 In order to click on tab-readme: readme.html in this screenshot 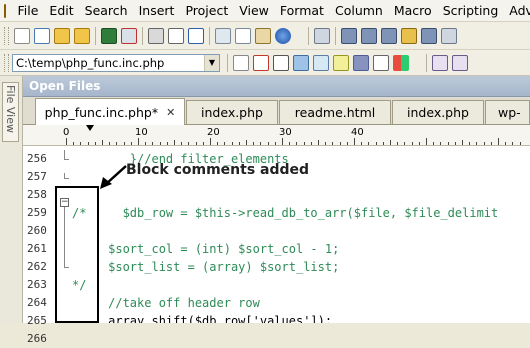, I will do `click(335, 112)`.